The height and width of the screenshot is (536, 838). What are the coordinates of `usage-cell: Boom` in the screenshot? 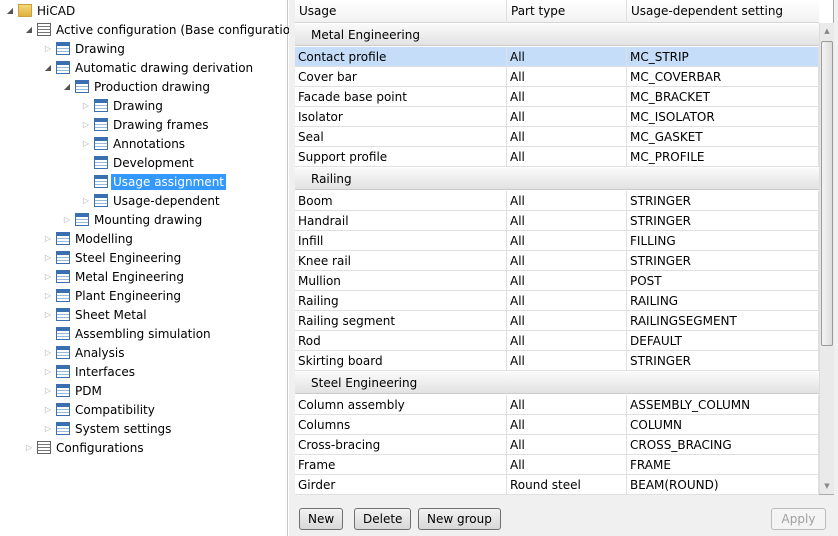 It's located at (401, 201).